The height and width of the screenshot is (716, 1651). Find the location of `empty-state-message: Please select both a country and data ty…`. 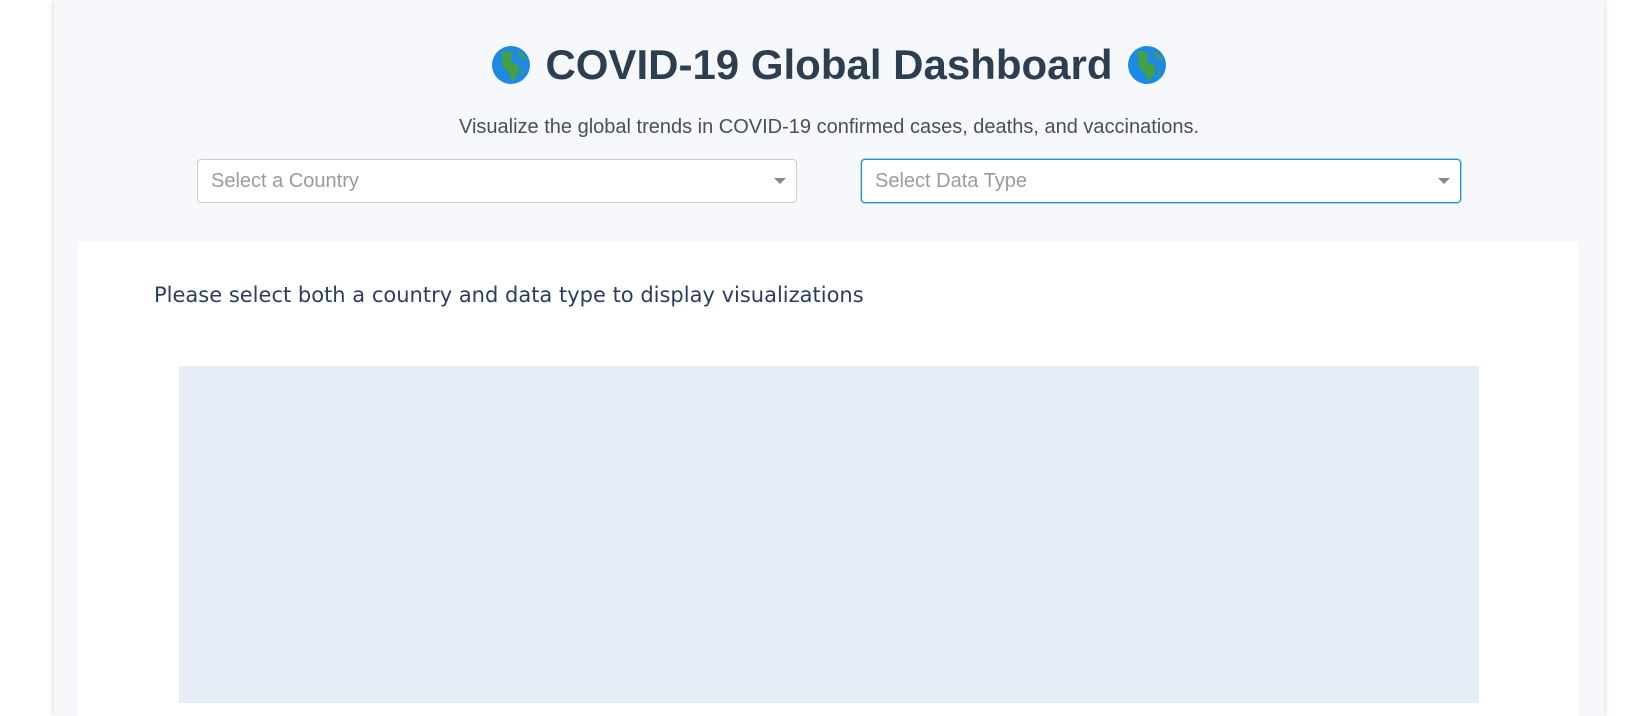

empty-state-message: Please select both a country and data ty… is located at coordinates (509, 295).